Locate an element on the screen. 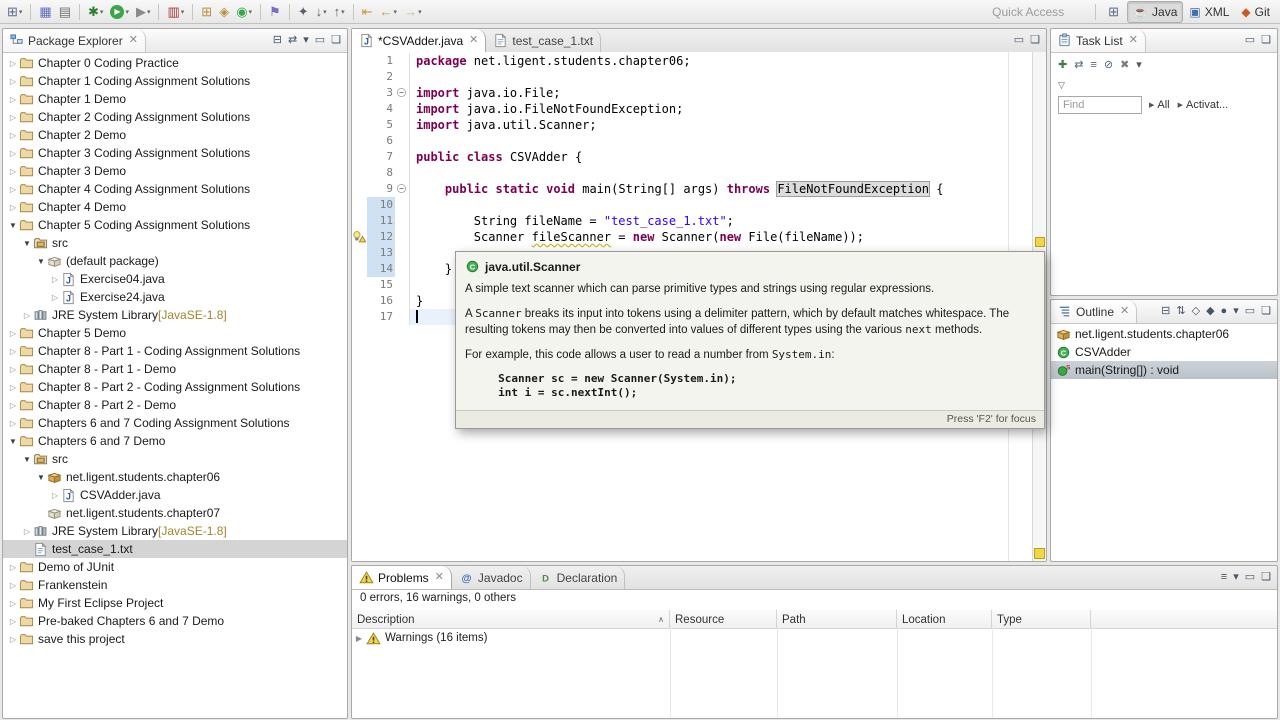 The width and height of the screenshot is (1280, 720). column-header-path: Path is located at coordinates (837, 619).